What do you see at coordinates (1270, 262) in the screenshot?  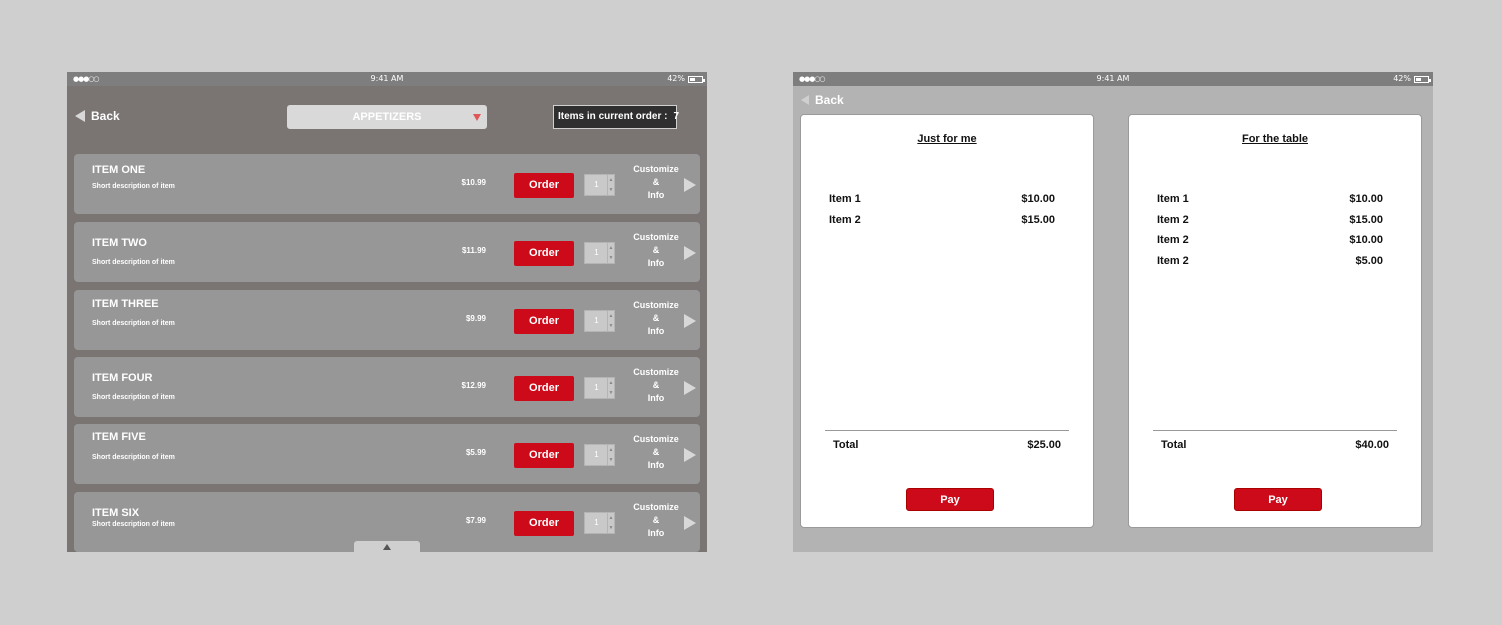 I see `bill-line-item: Item 2 $5.00` at bounding box center [1270, 262].